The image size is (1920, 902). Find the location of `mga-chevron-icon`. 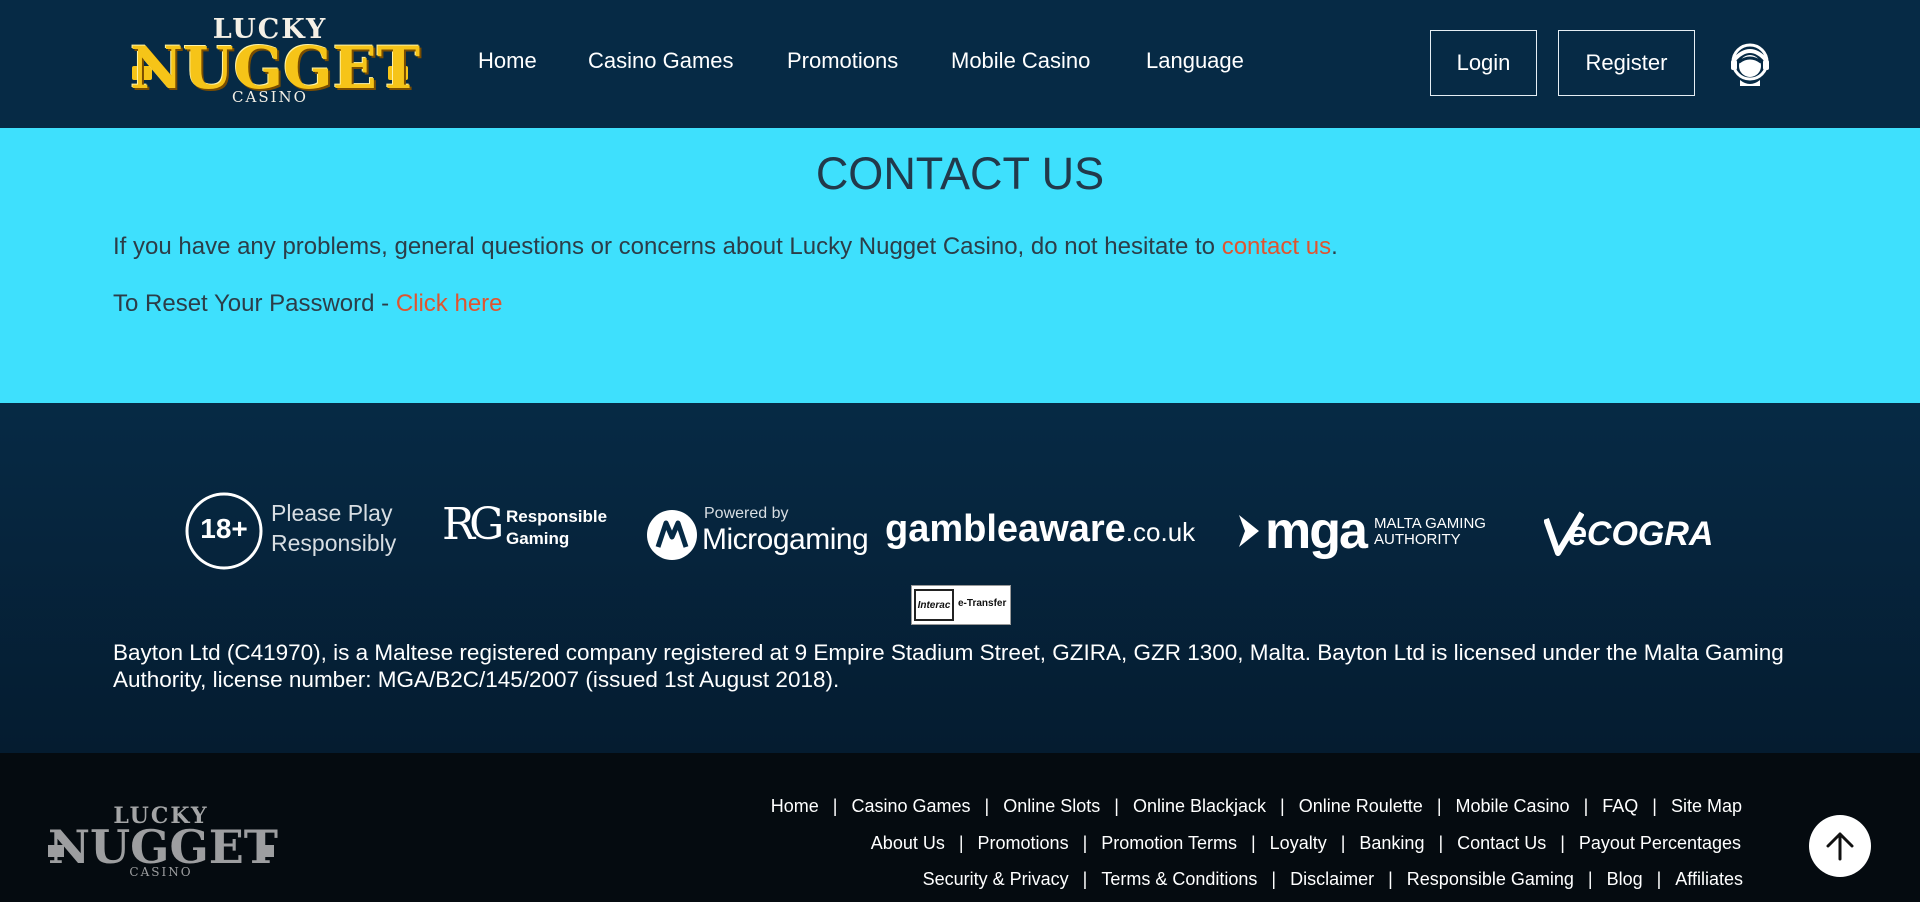

mga-chevron-icon is located at coordinates (1249, 531).